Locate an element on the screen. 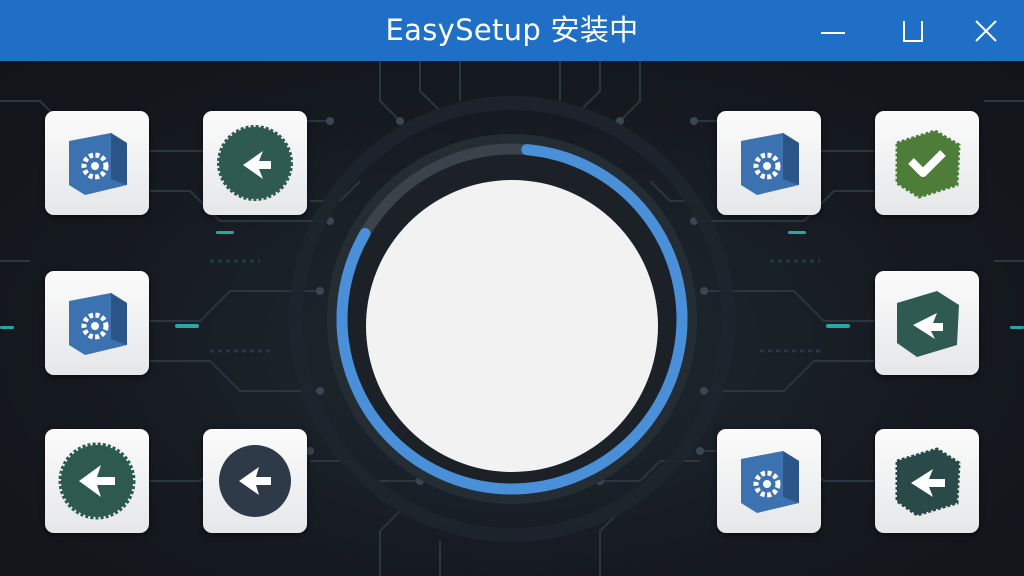  maximize-icon is located at coordinates (913, 31).